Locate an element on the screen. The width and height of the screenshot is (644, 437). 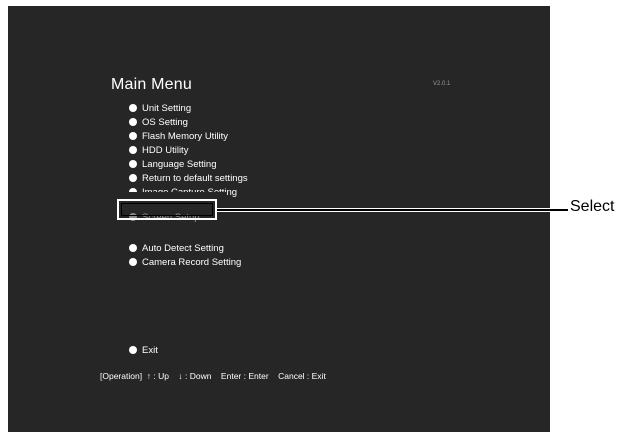
version-label: V2.0.1 is located at coordinates (442, 84).